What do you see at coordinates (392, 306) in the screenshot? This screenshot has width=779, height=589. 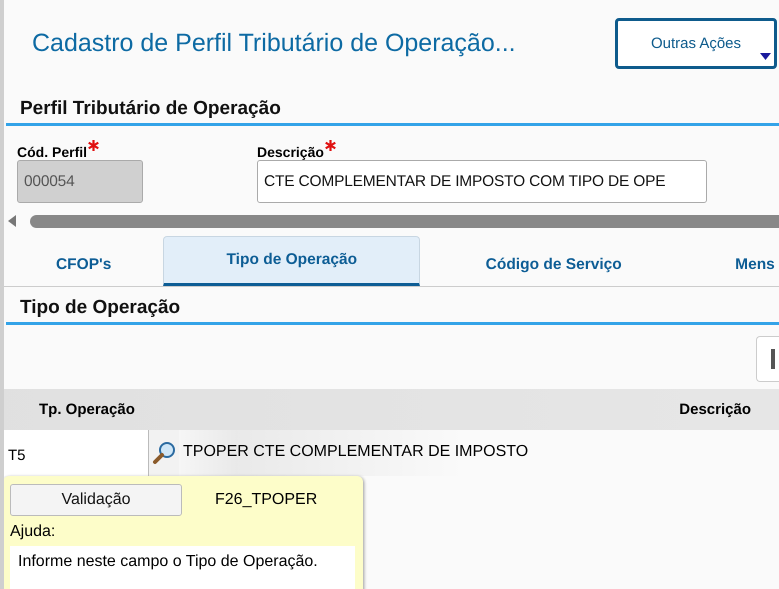 I see `section-heading: Tipo de Operação` at bounding box center [392, 306].